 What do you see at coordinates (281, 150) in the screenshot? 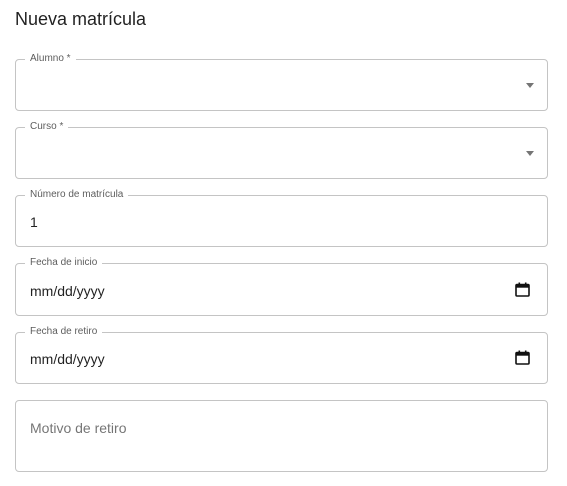
I see `curso-select: Curso *` at bounding box center [281, 150].